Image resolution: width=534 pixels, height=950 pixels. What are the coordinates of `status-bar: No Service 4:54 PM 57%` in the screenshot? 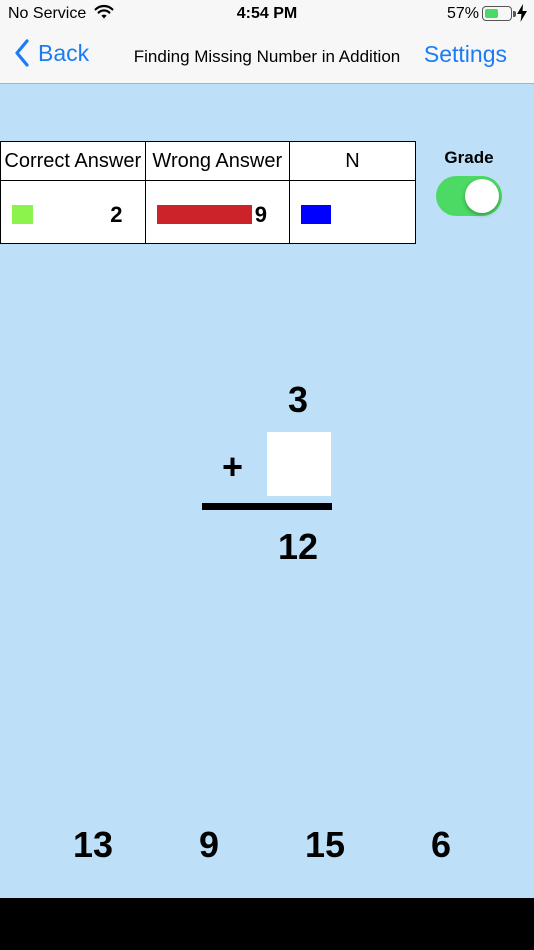 It's located at (267, 14).